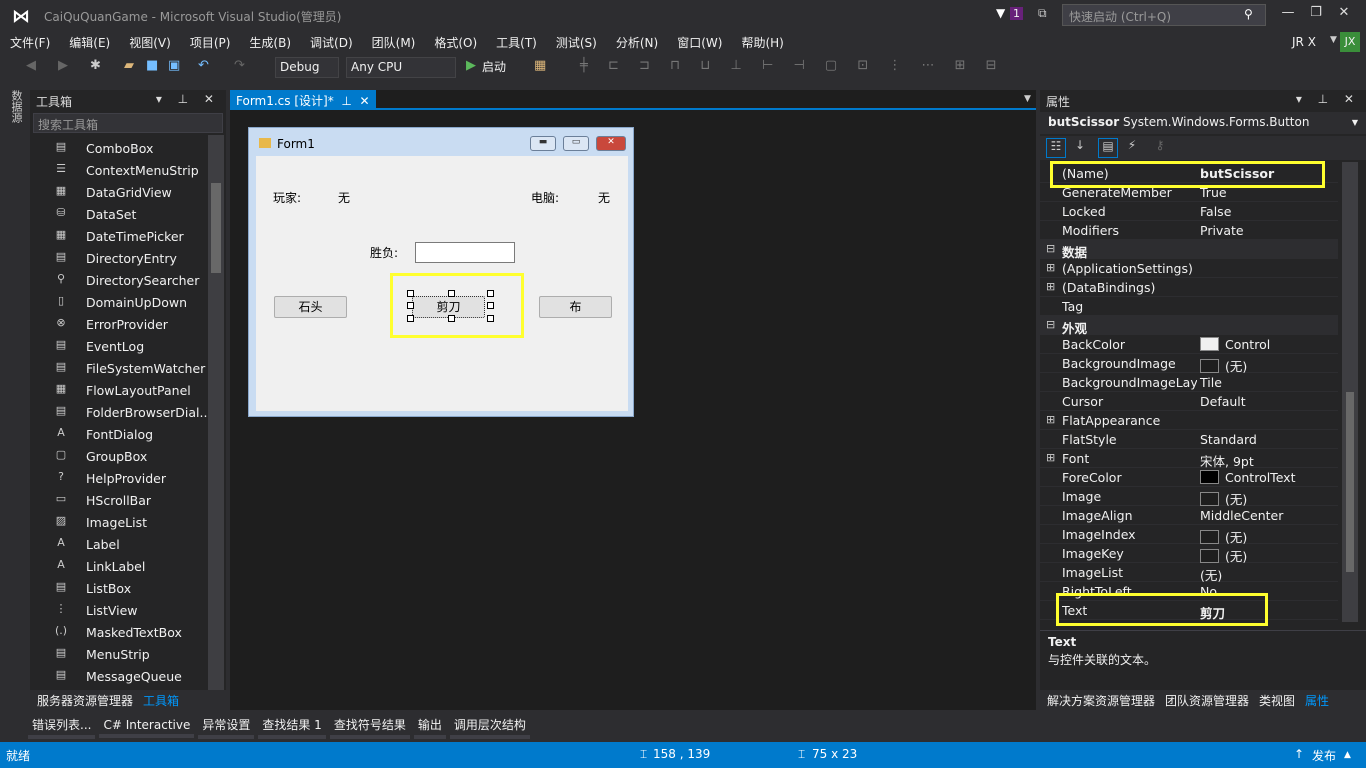 Image resolution: width=1366 pixels, height=768 pixels. What do you see at coordinates (1189, 573) in the screenshot?
I see `property-row: ImageList (无)` at bounding box center [1189, 573].